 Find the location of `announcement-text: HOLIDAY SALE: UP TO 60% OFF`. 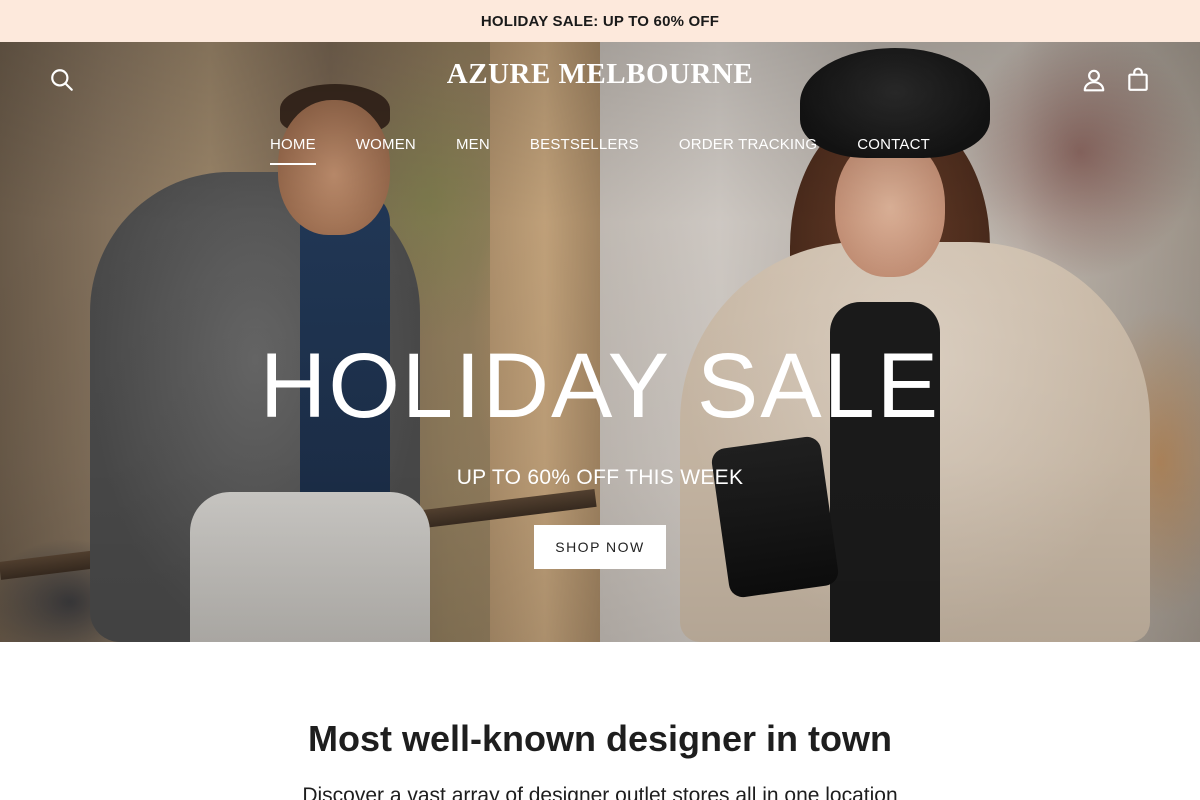

announcement-text: HOLIDAY SALE: UP TO 60% OFF is located at coordinates (600, 21).